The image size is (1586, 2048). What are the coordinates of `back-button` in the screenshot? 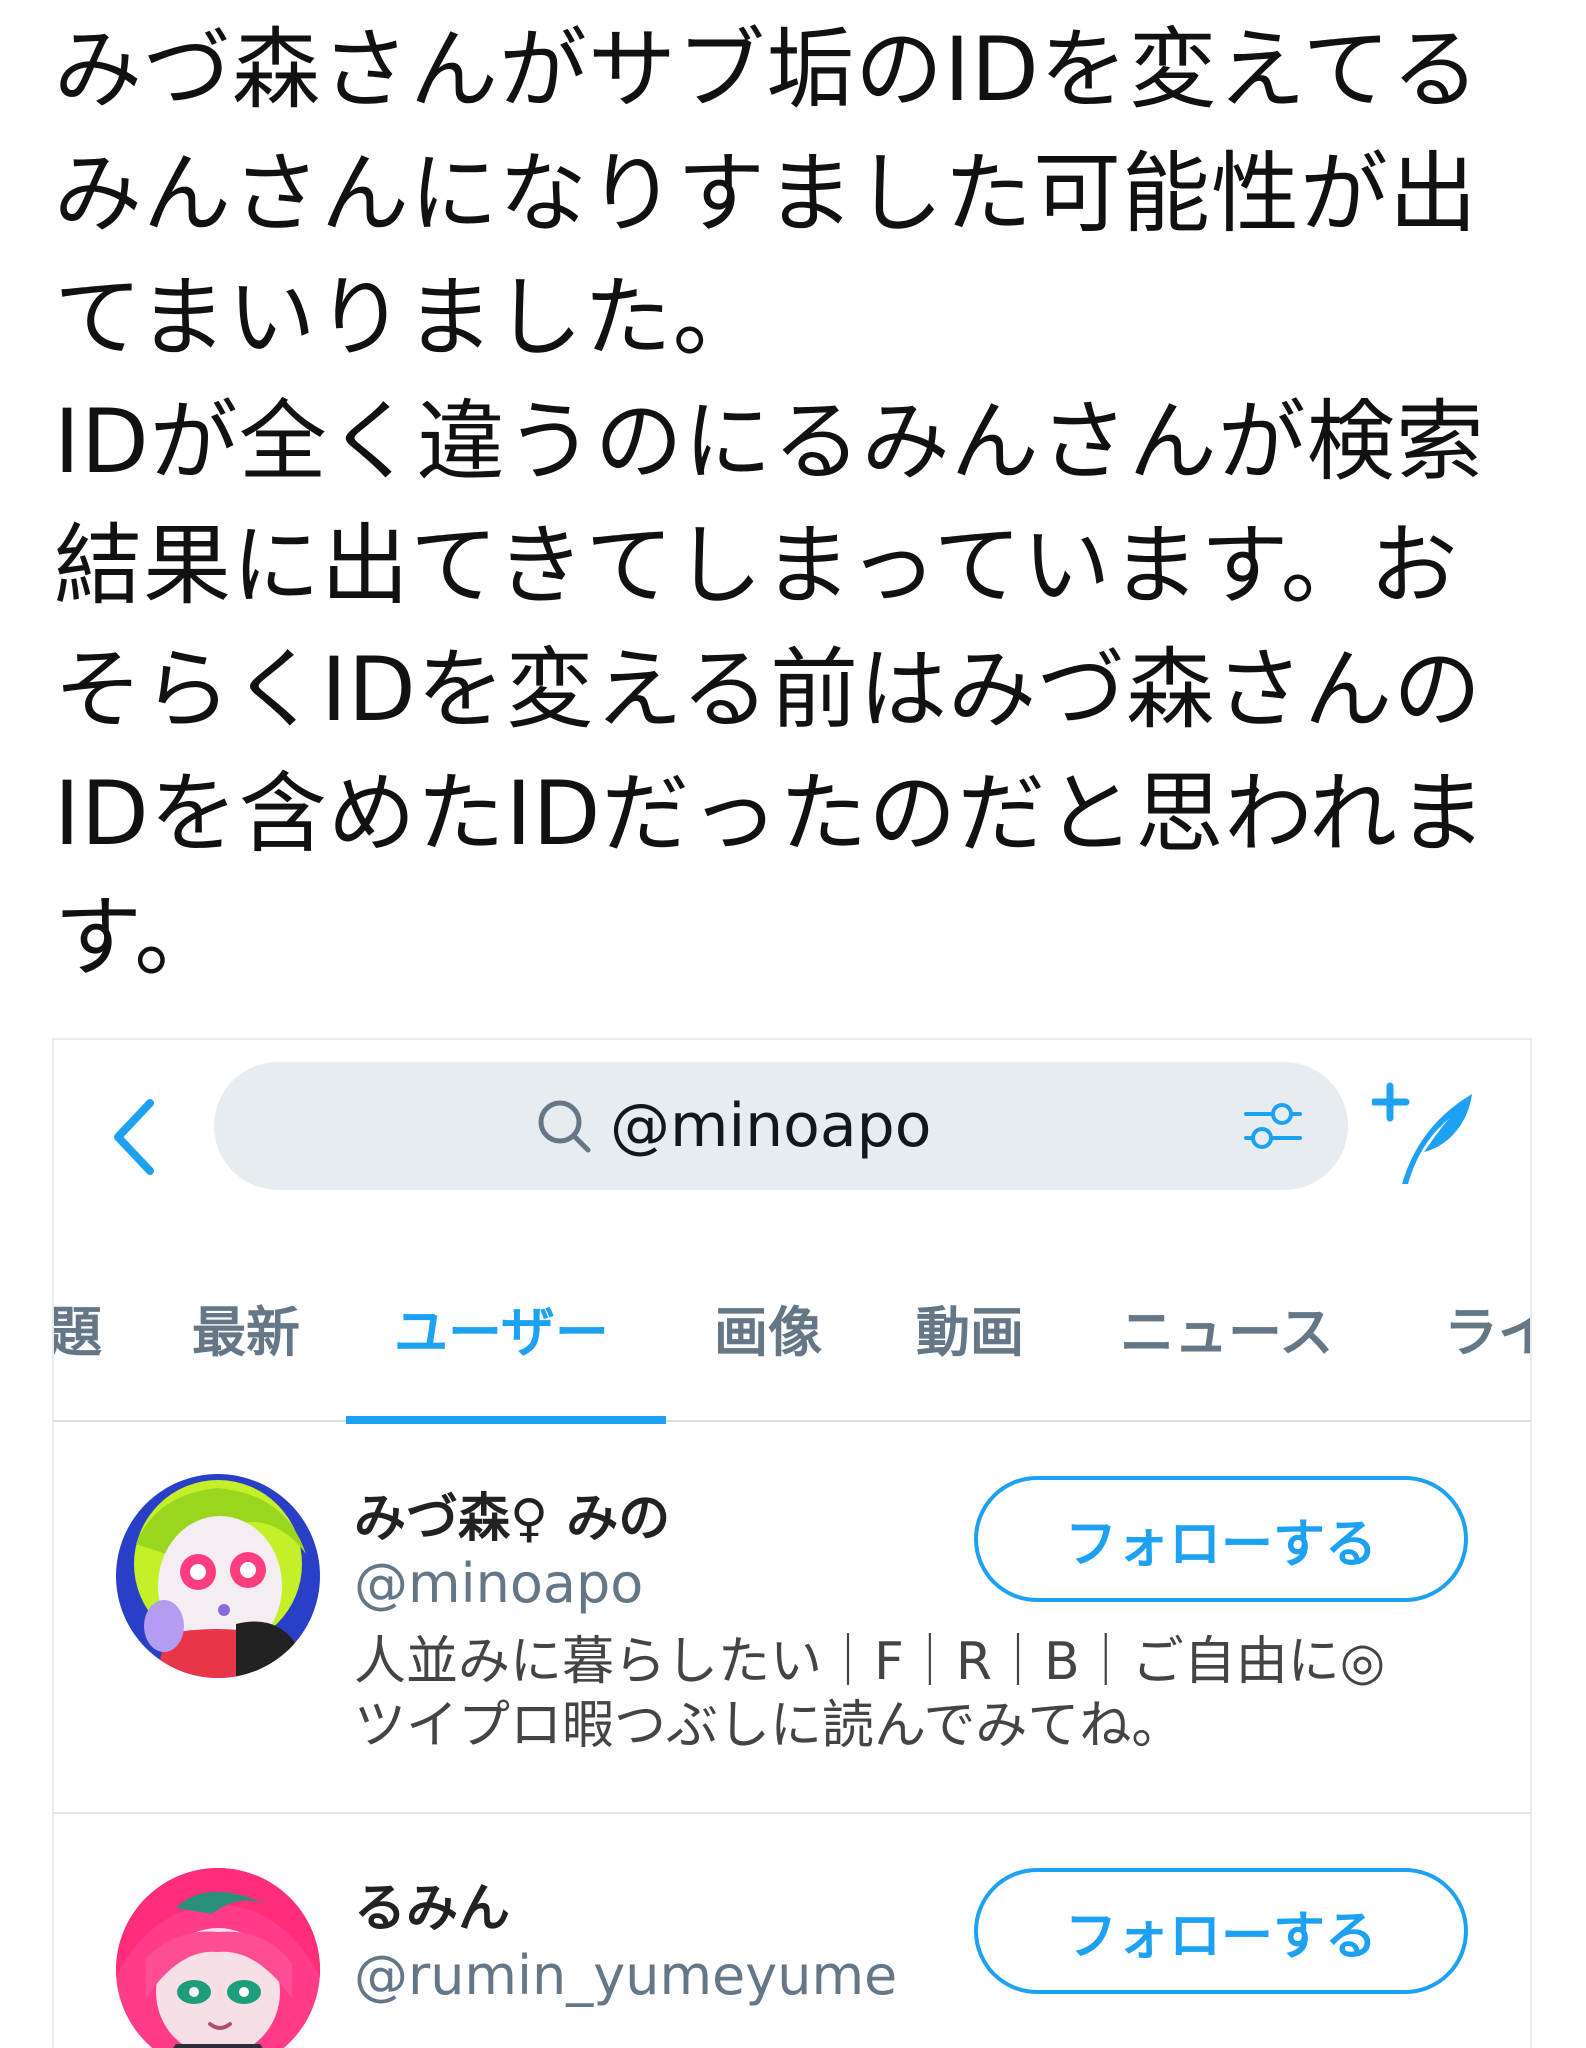 It's located at (135, 1137).